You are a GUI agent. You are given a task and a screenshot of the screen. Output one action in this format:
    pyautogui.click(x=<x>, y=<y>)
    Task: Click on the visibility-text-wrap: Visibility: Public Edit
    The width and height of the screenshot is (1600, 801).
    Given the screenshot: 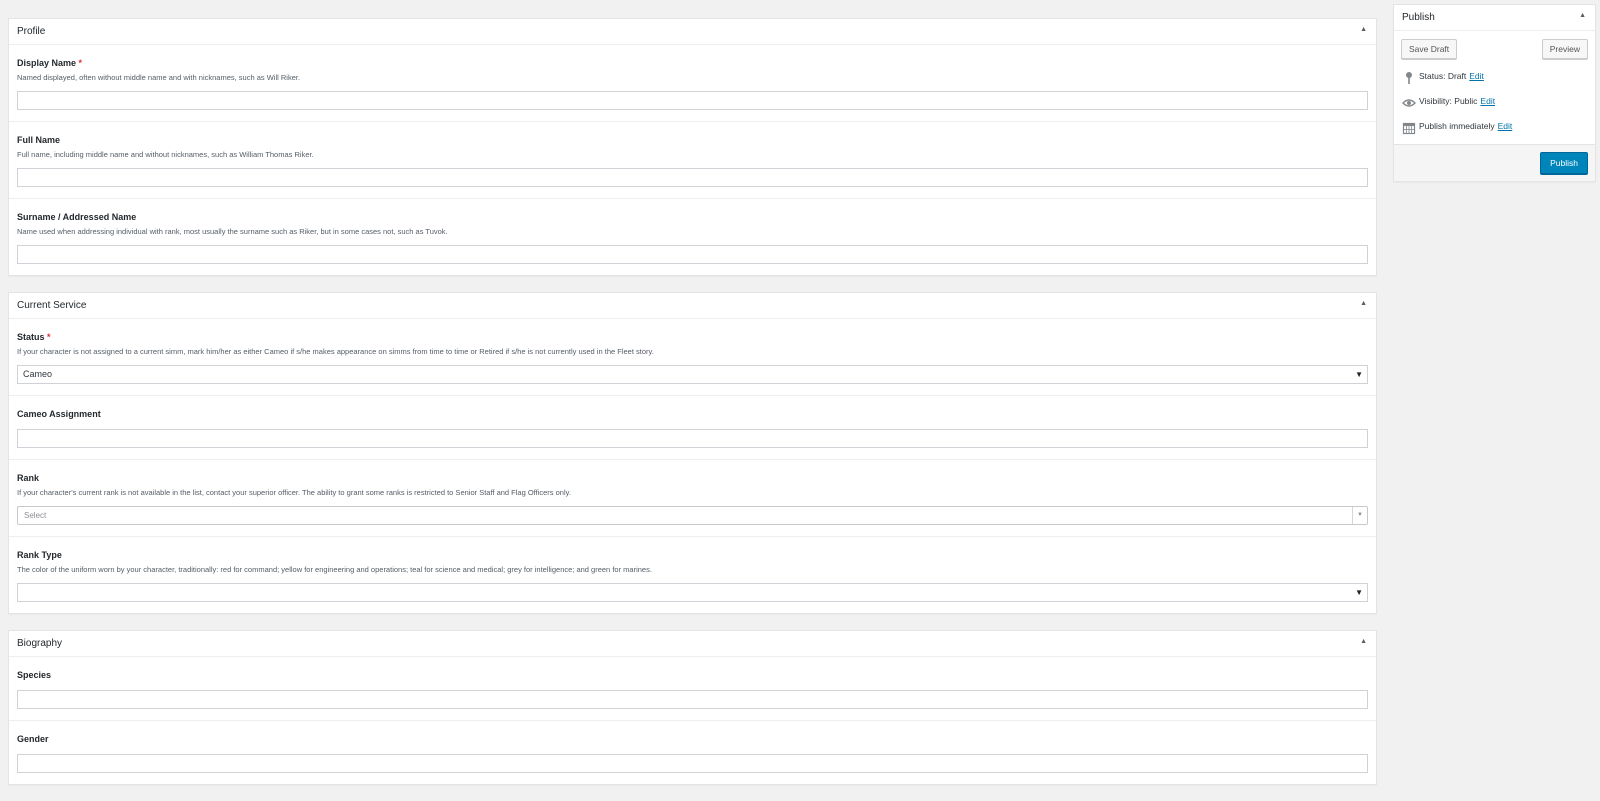 What is the action you would take?
    pyautogui.click(x=1457, y=101)
    